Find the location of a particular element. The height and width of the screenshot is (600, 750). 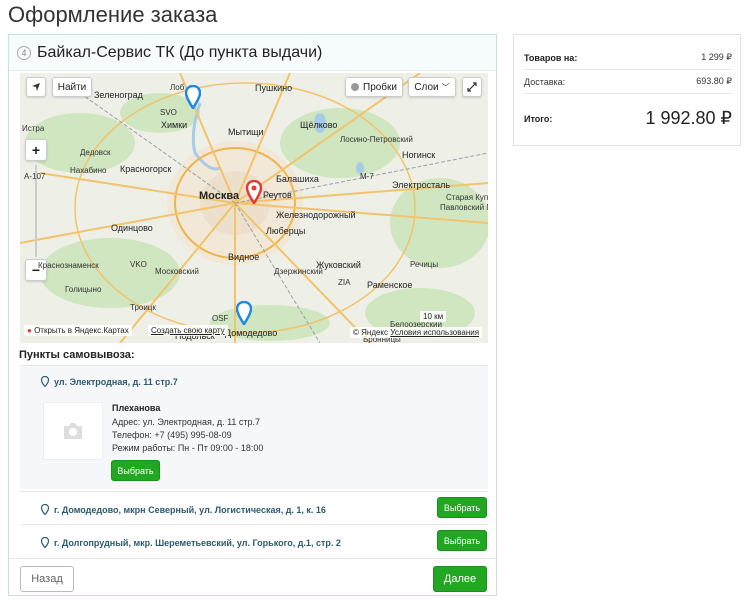

open-yandex-label: Открыть в Яндекс.Картах is located at coordinates (81, 330).